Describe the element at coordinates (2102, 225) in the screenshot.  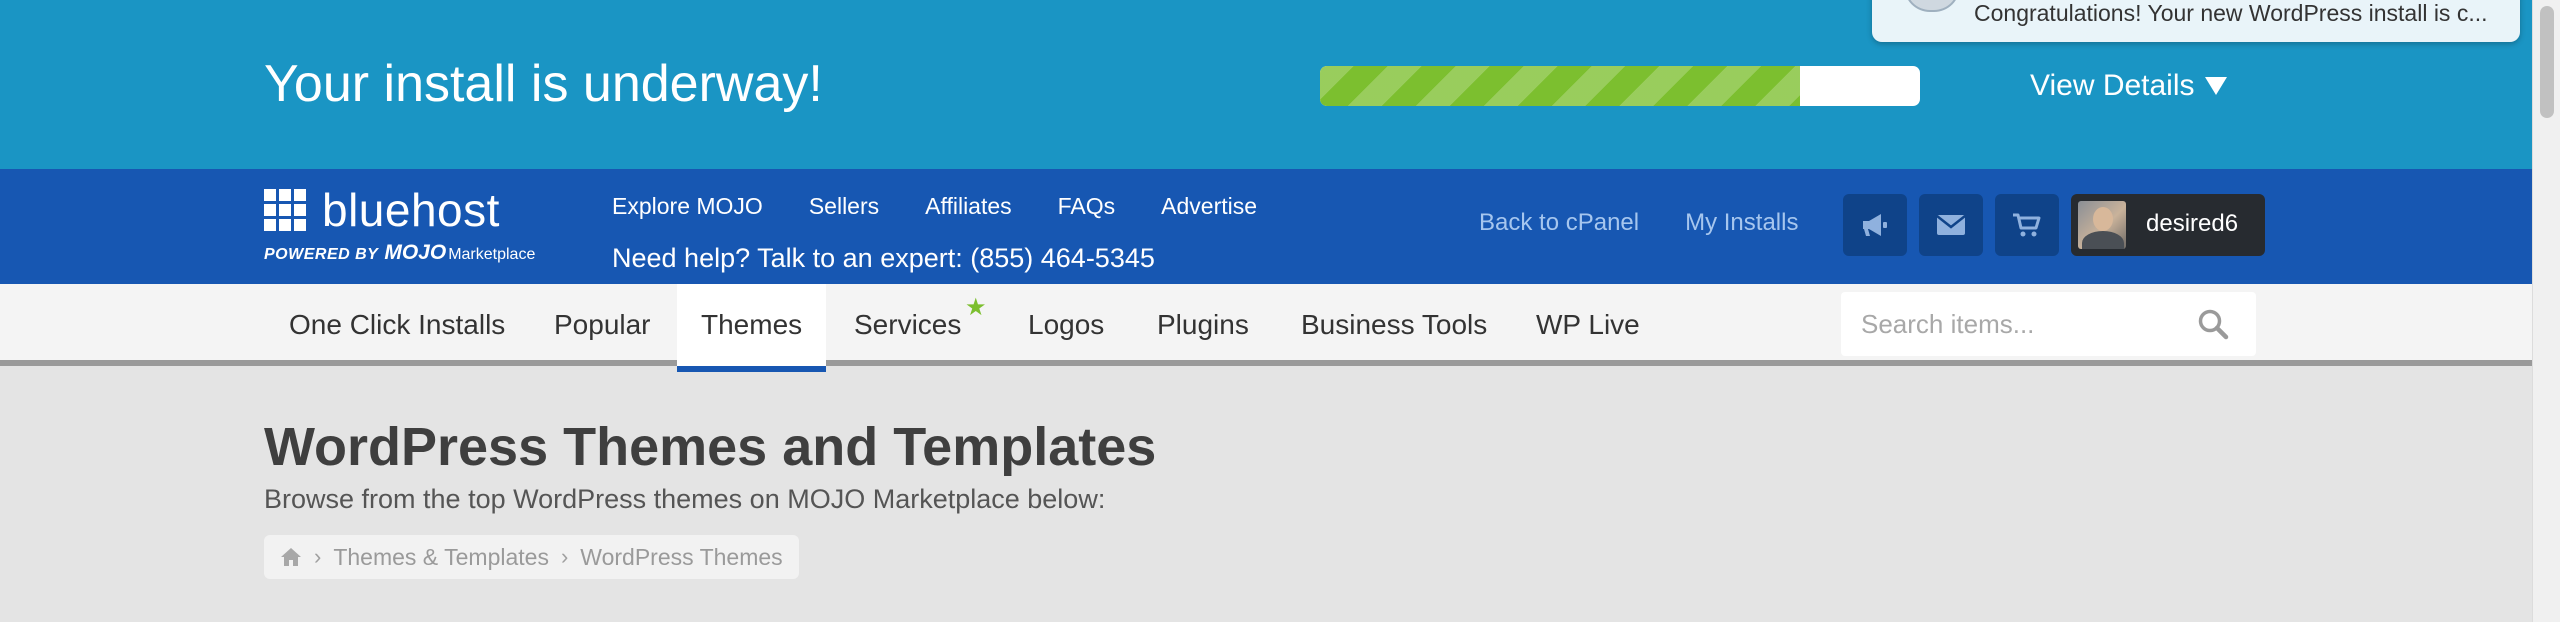
I see `avatar` at that location.